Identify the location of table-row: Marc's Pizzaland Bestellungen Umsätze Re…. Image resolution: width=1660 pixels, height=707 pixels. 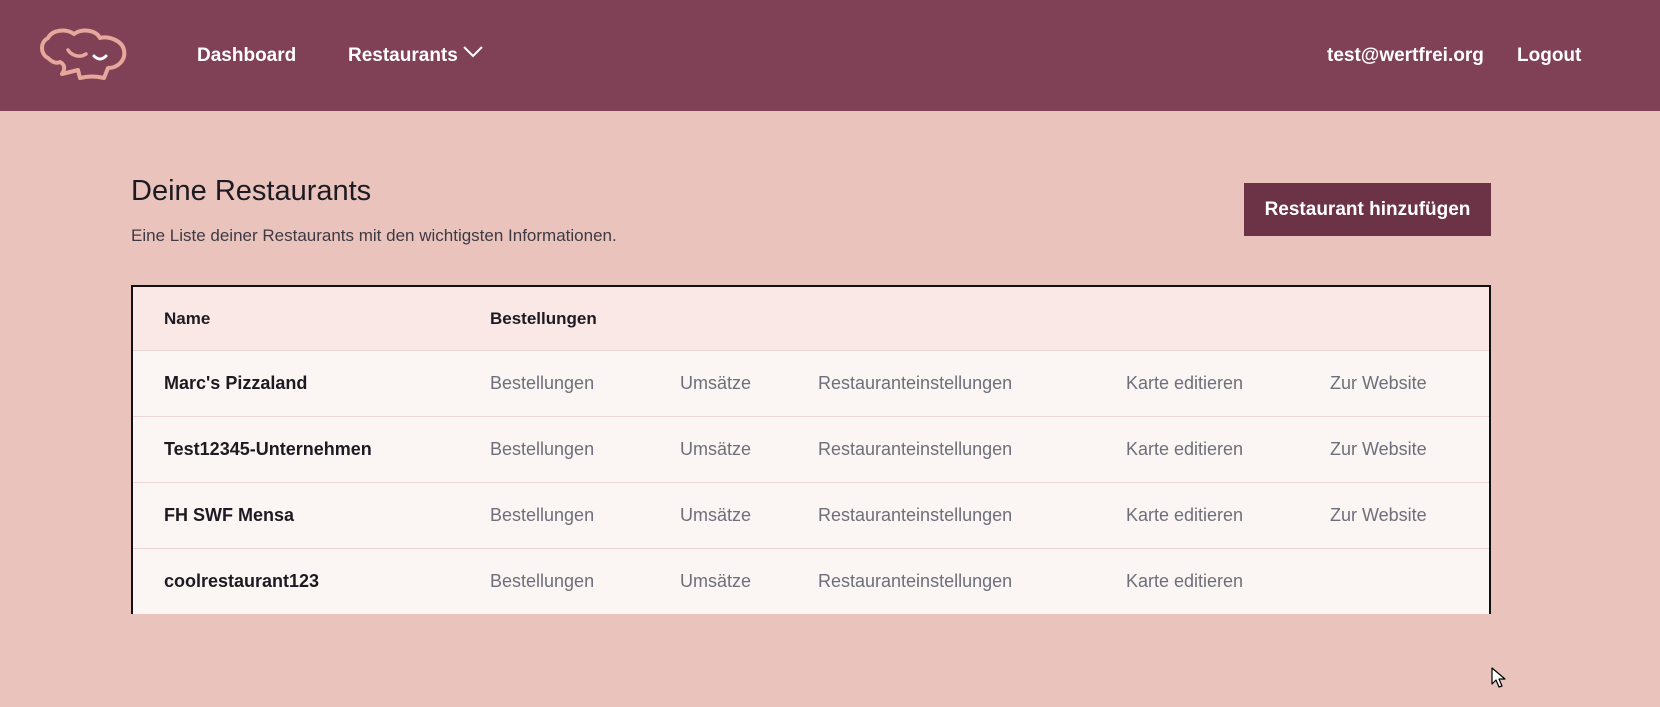
(811, 384).